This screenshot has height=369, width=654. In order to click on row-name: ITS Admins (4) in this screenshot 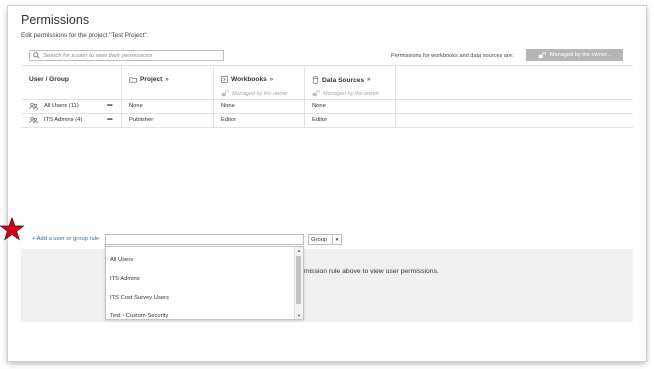, I will do `click(63, 120)`.